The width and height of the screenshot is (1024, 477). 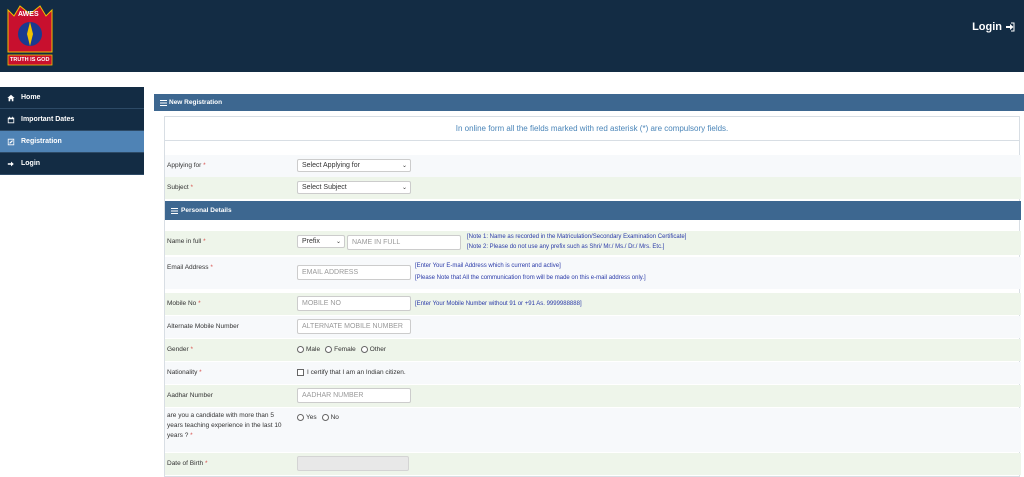 I want to click on sidebar-item-label: Login, so click(x=31, y=163).